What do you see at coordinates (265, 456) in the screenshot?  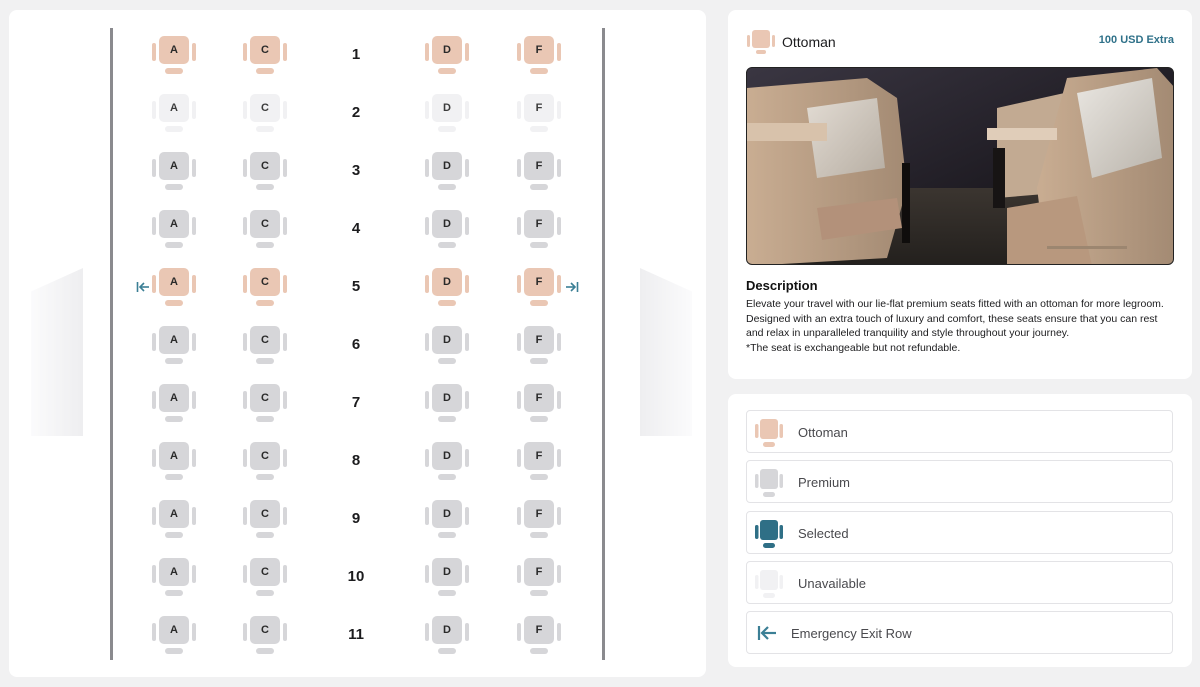 I see `seat-letter: C` at bounding box center [265, 456].